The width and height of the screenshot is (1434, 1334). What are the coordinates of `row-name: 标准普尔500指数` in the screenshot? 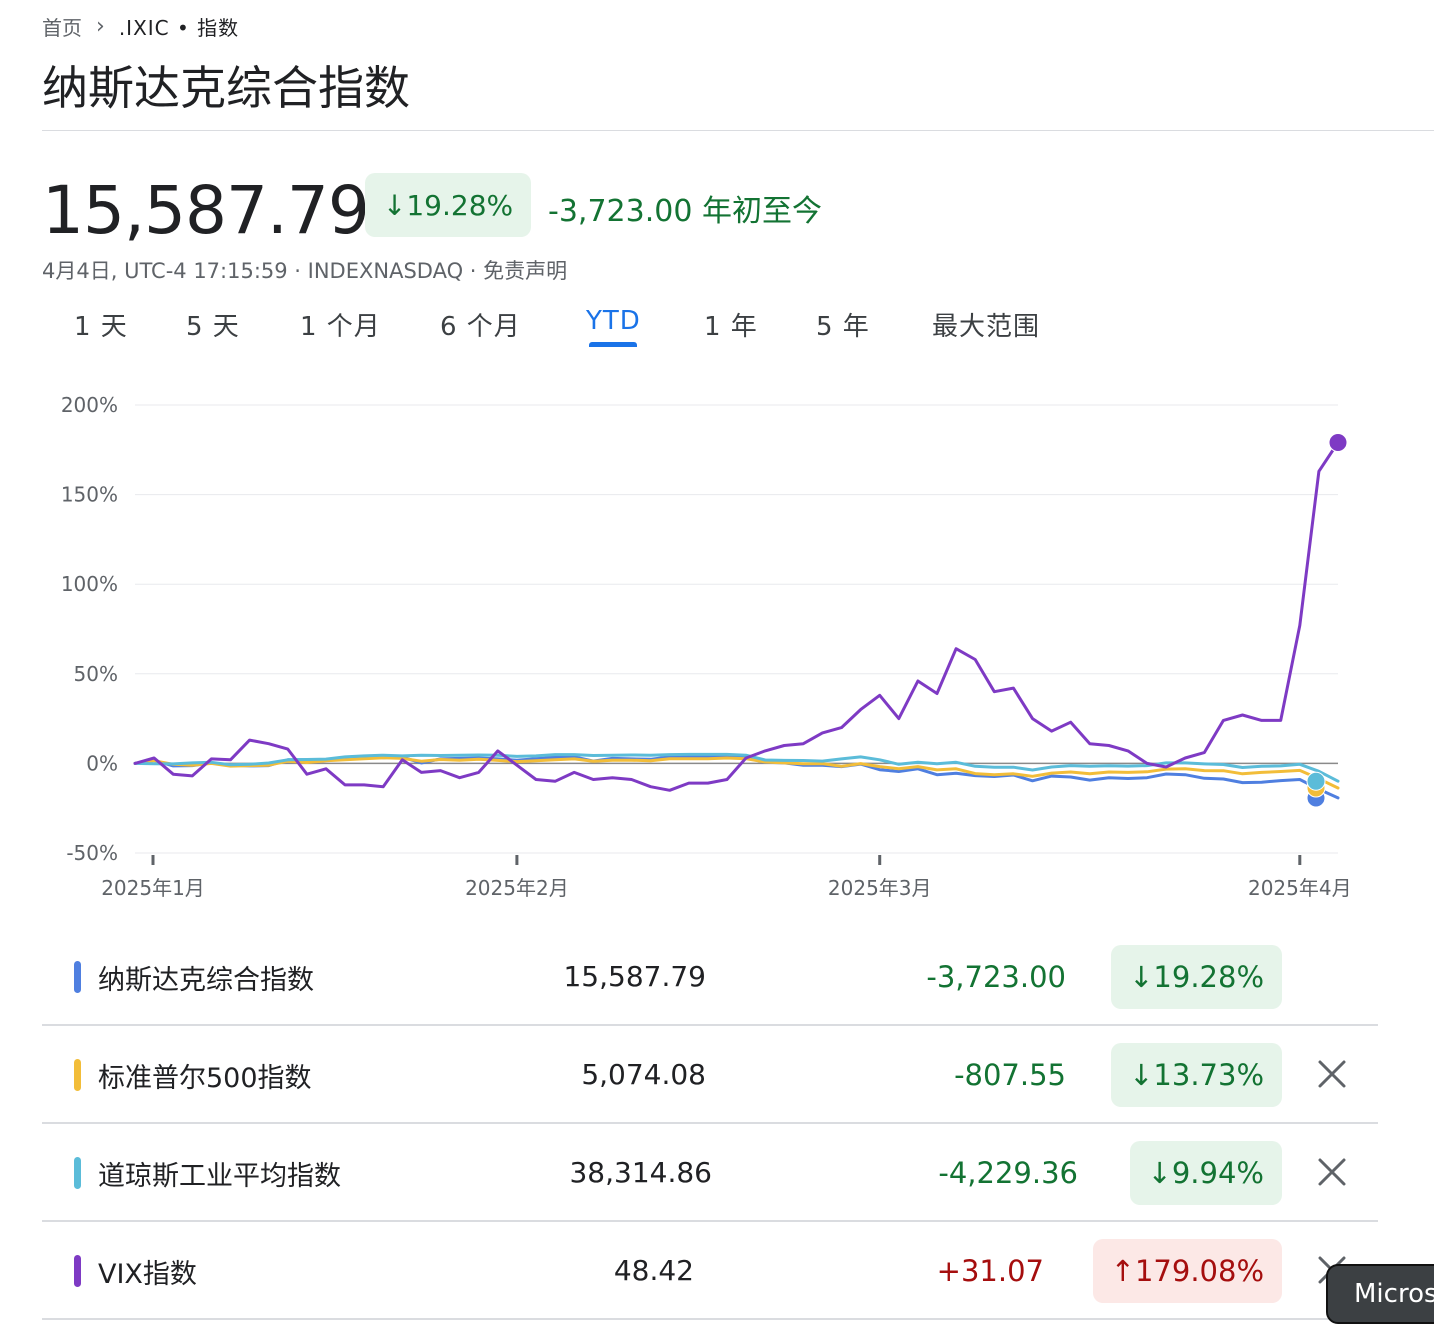 It's located at (205, 1078).